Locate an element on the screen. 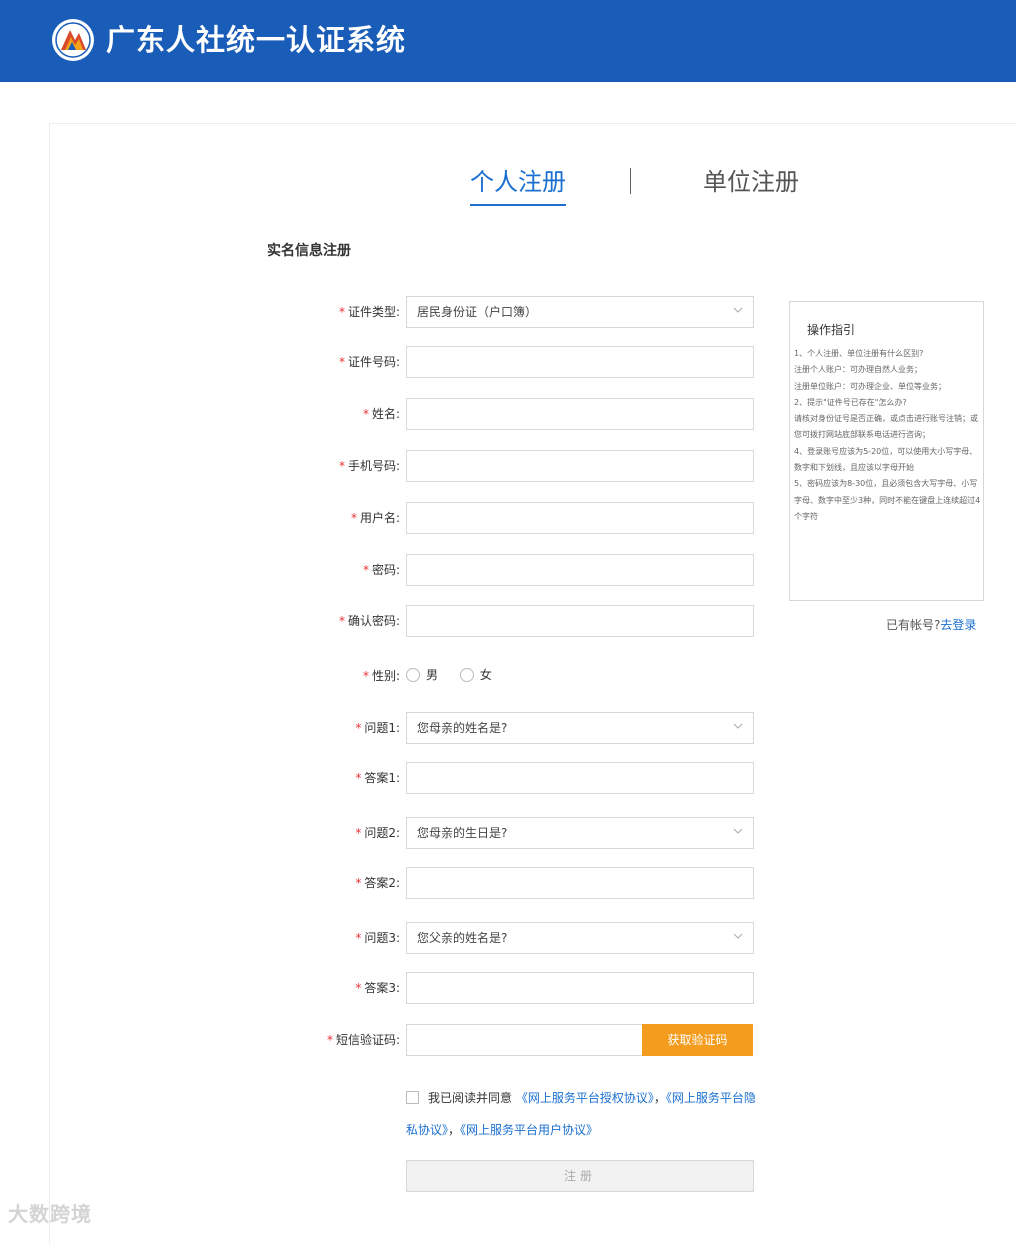 The width and height of the screenshot is (1016, 1244). username-input is located at coordinates (580, 518).